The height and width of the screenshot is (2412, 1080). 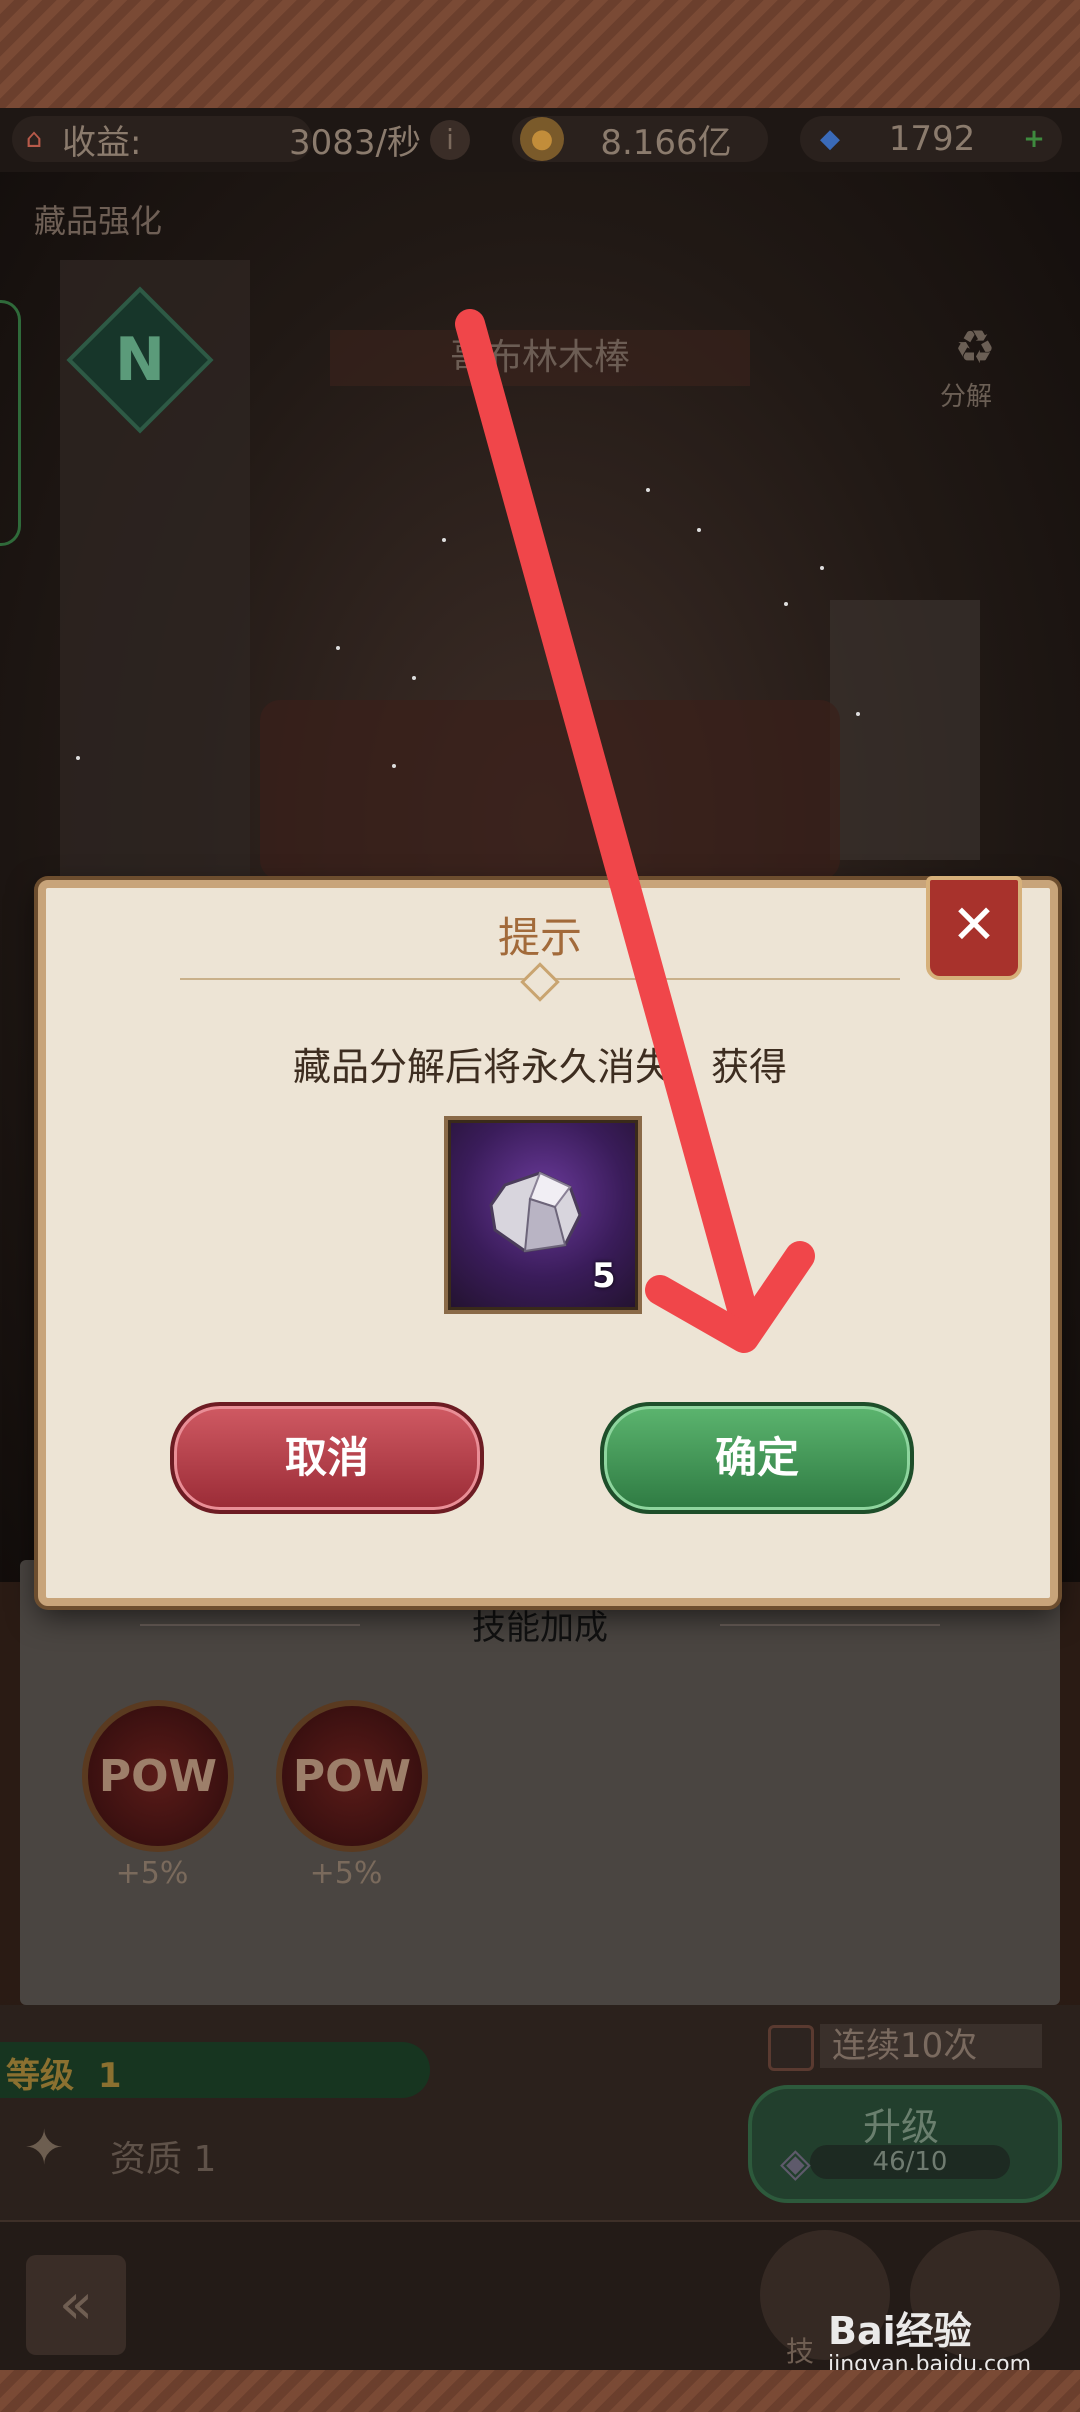 What do you see at coordinates (974, 928) in the screenshot?
I see `close-icon: ✕` at bounding box center [974, 928].